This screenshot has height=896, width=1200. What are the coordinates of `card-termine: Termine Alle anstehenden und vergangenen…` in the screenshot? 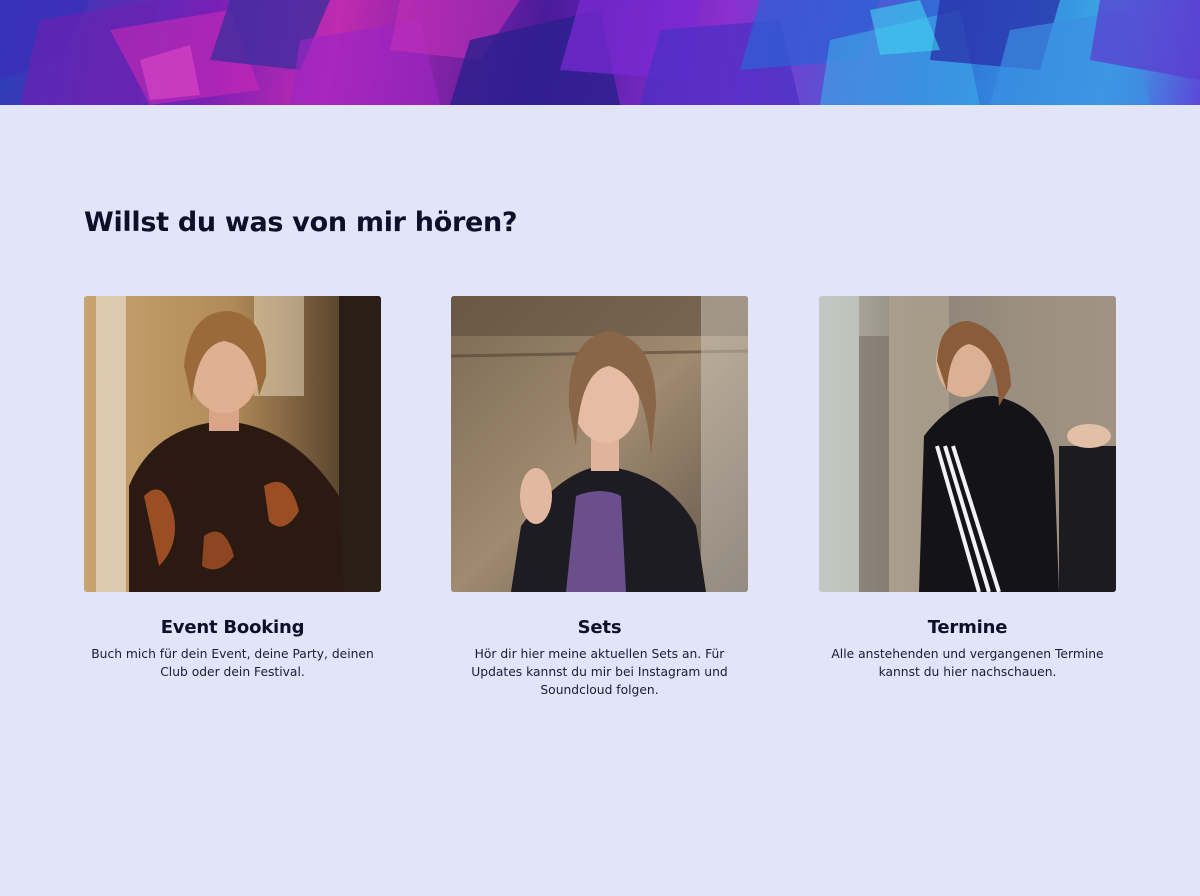 It's located at (967, 488).